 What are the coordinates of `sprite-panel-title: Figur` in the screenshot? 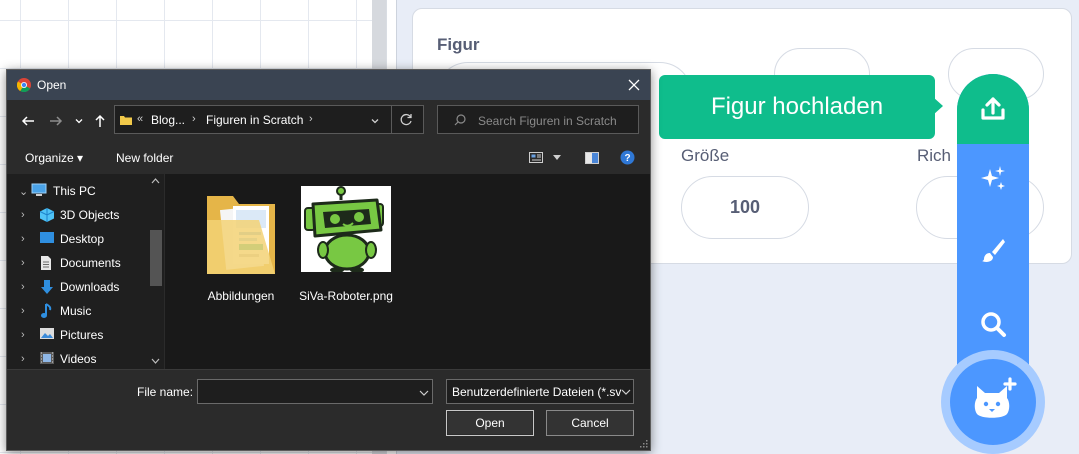 It's located at (458, 44).